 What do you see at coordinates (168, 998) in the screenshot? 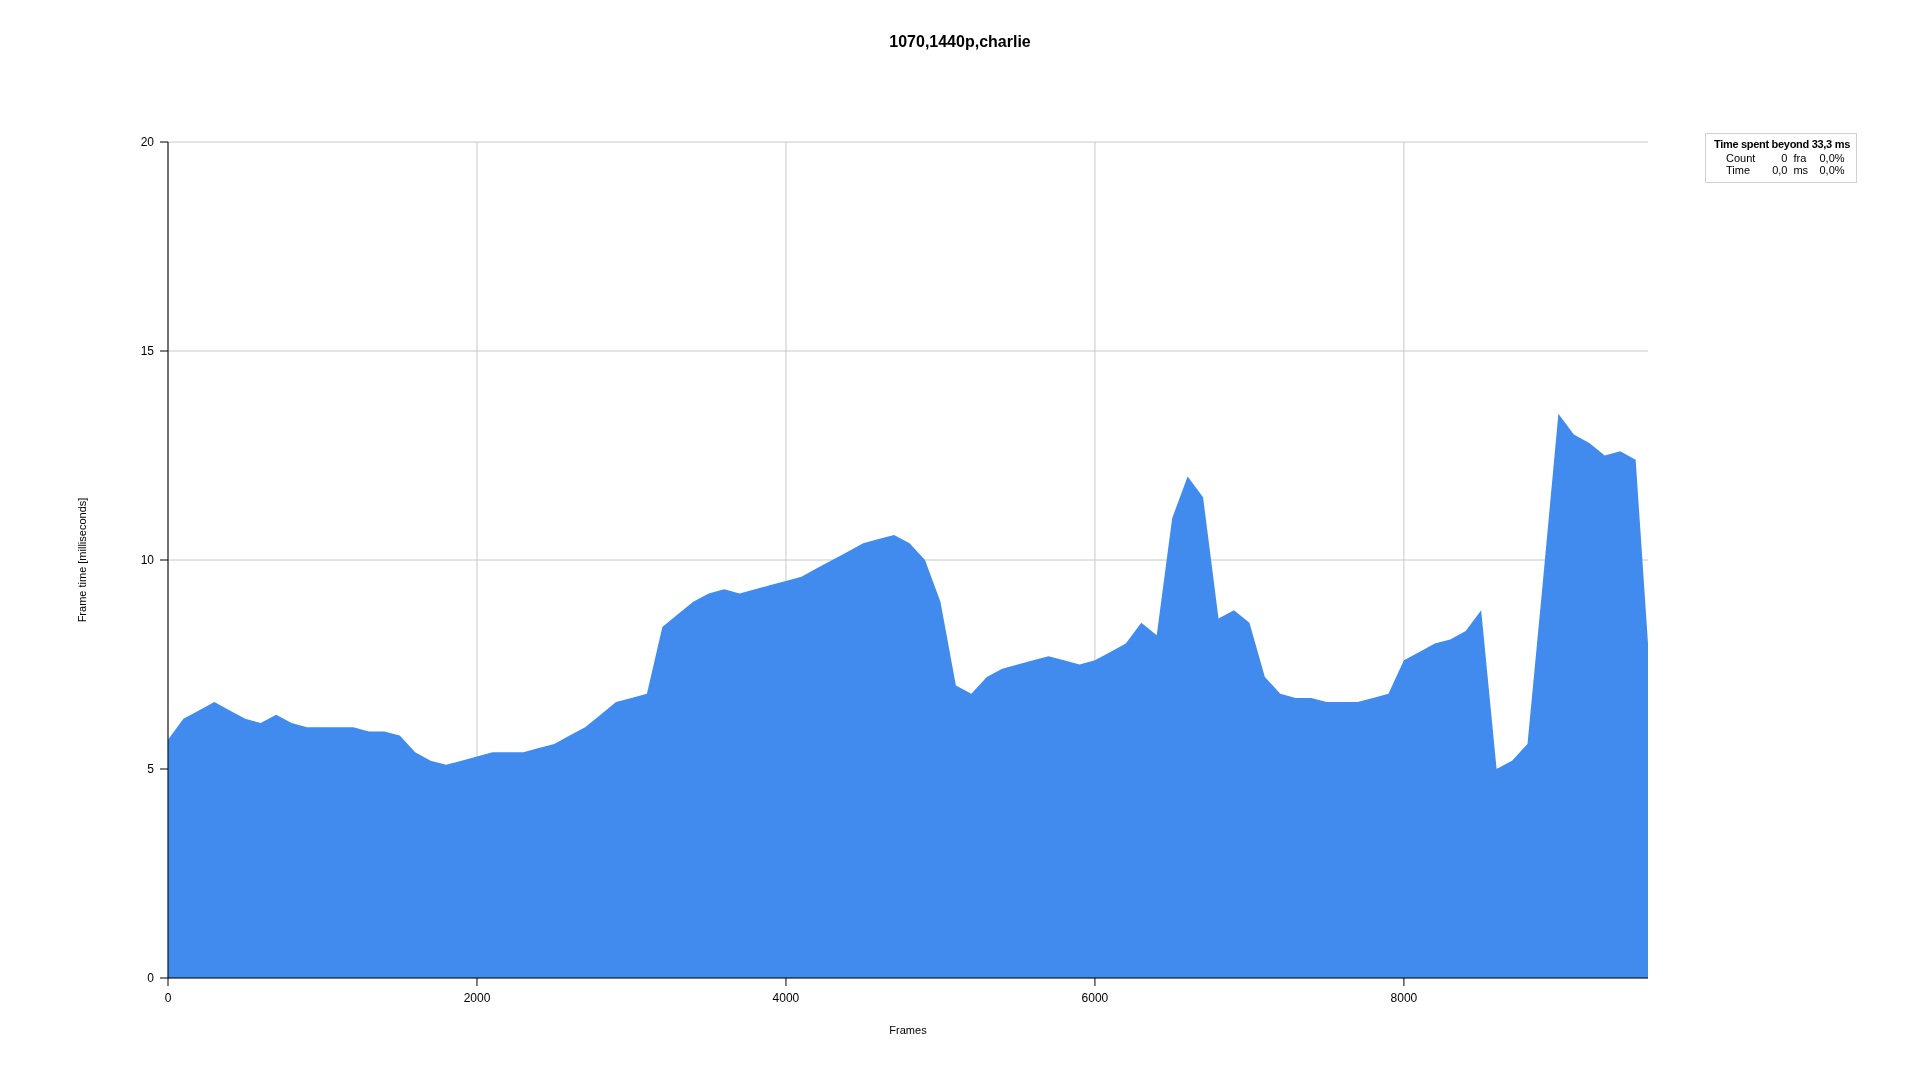
I see `x-tick-label: 0` at bounding box center [168, 998].